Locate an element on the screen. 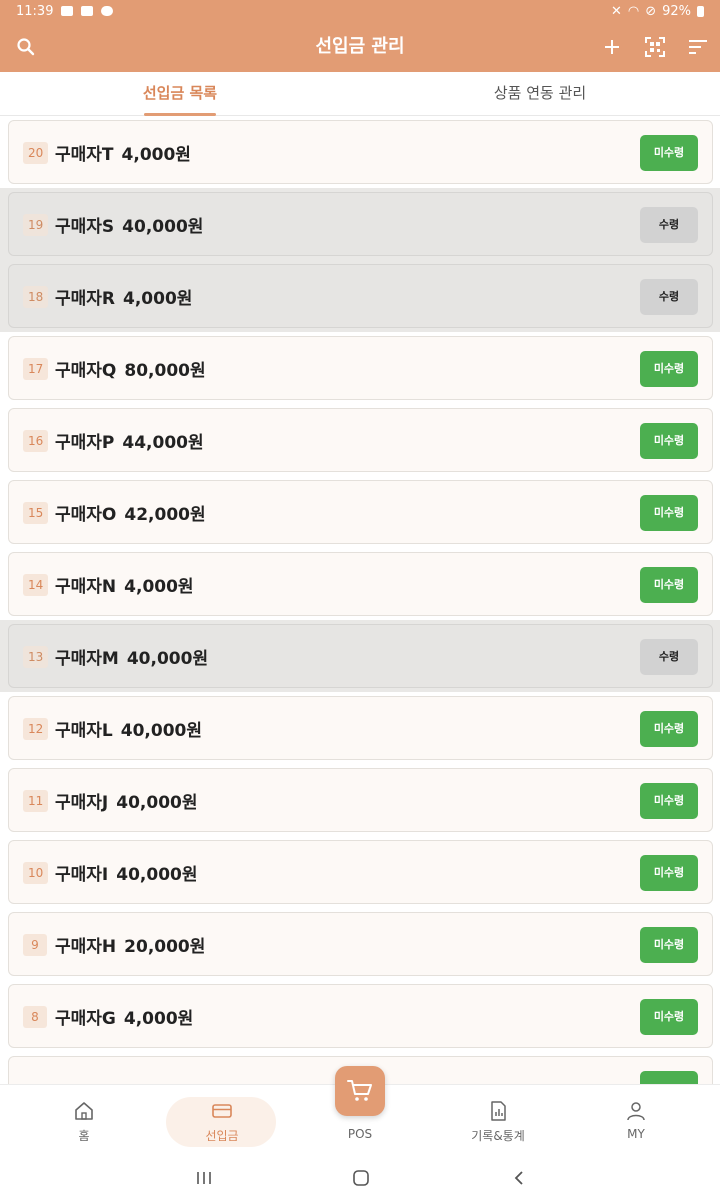 This screenshot has height=1200, width=720. list-item: 16 구매자P 44,000원 미수령 is located at coordinates (360, 440).